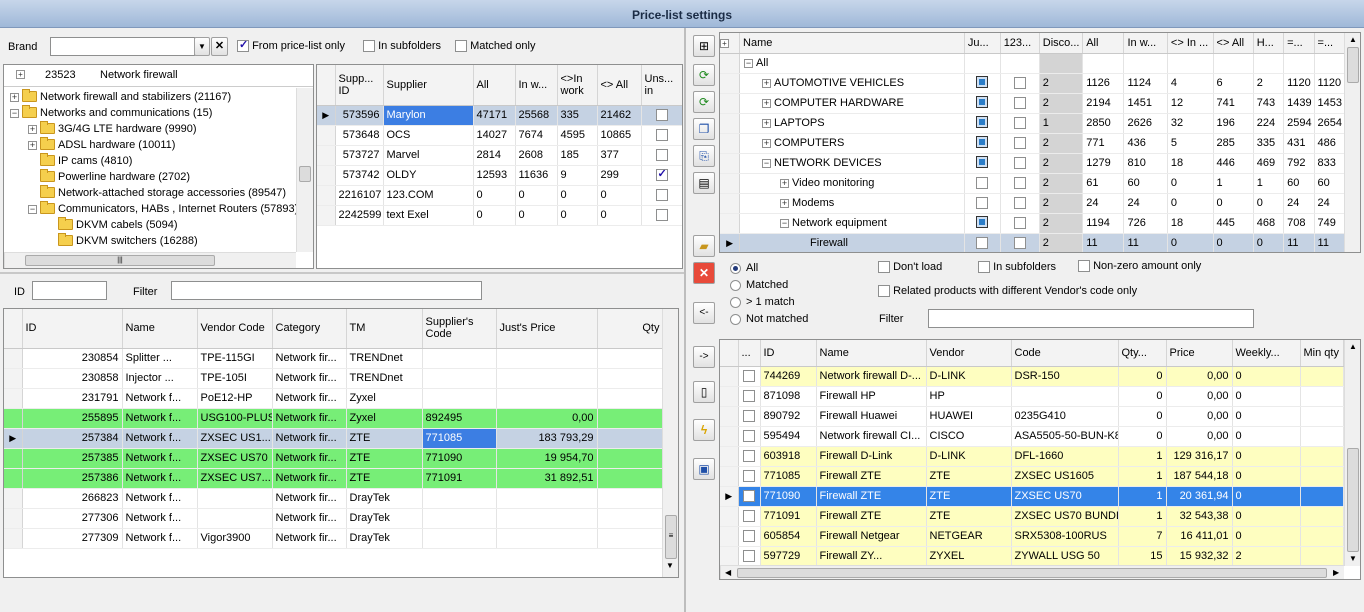 The image size is (1364, 612). What do you see at coordinates (744, 268) in the screenshot?
I see `radio-option: All` at bounding box center [744, 268].